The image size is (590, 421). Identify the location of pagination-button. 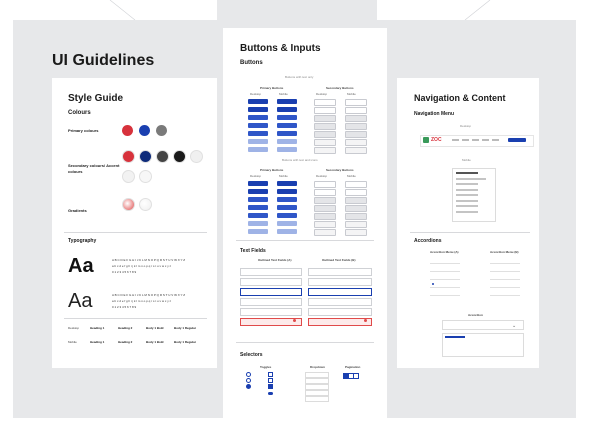
(356, 376).